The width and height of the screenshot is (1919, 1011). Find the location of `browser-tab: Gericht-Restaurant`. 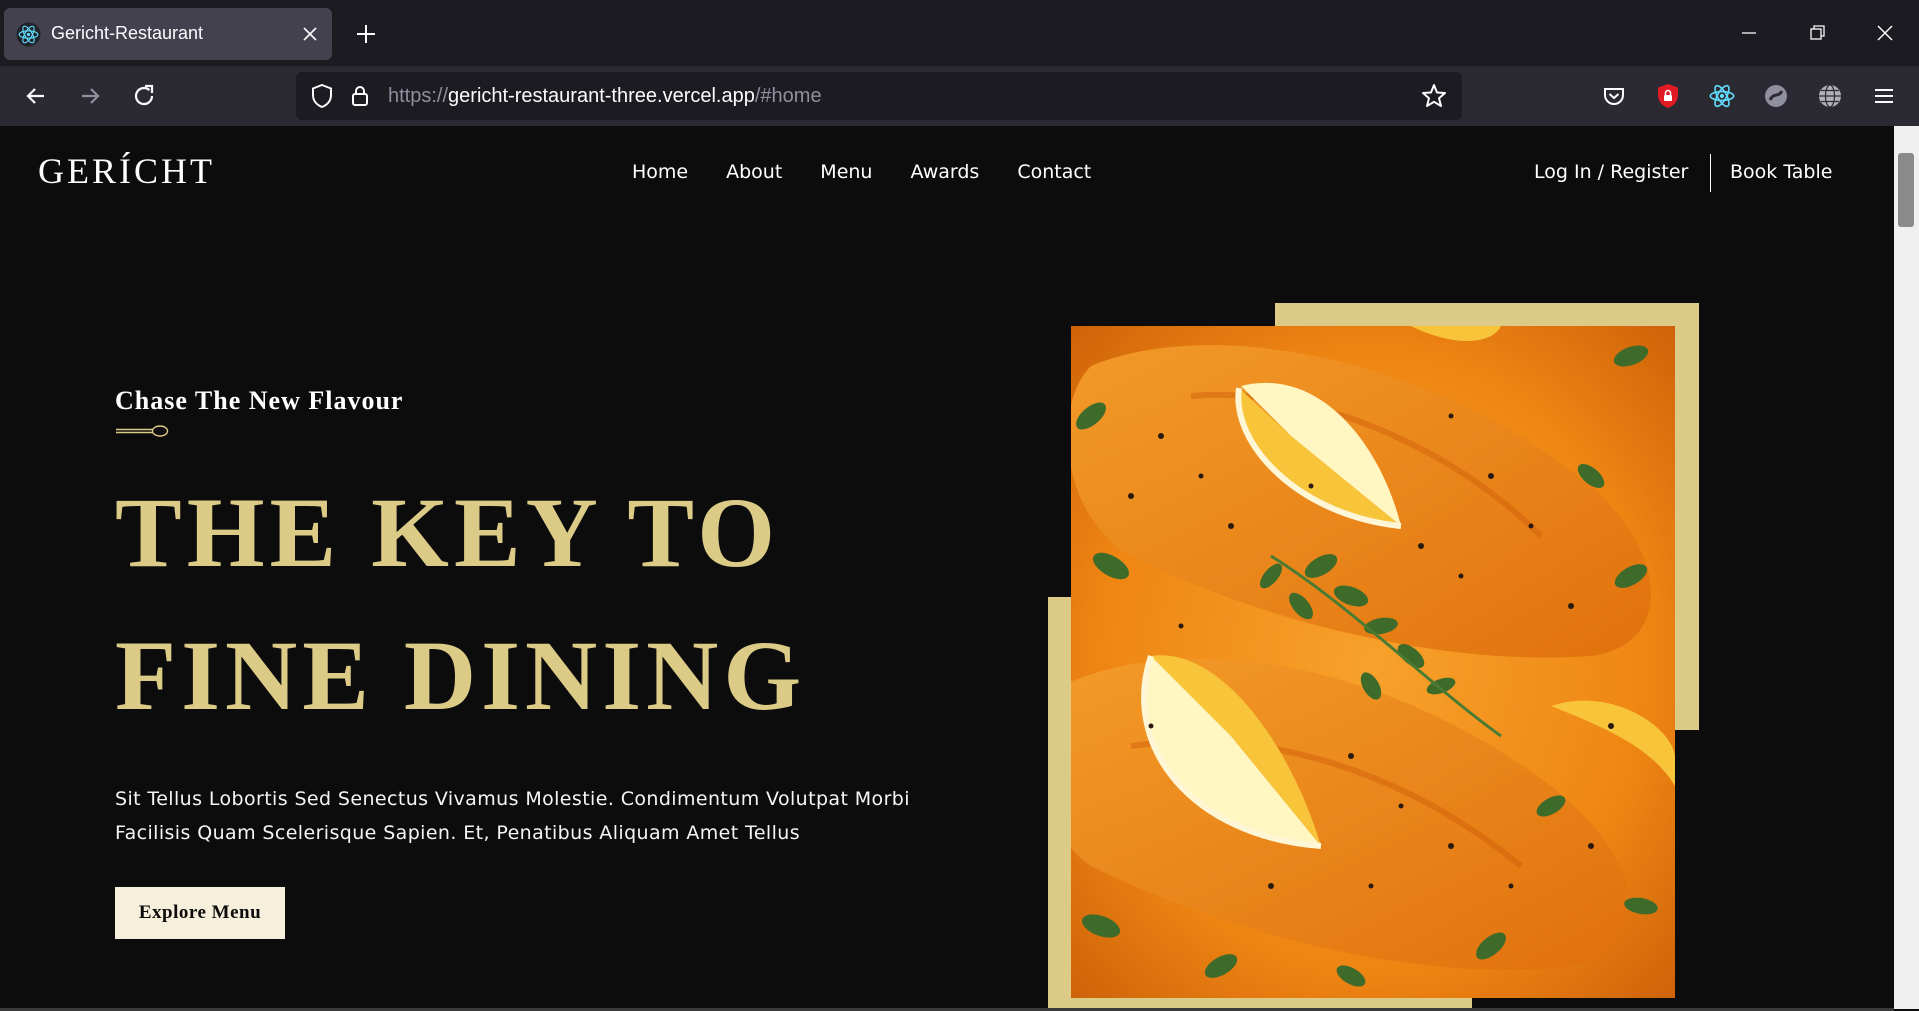

browser-tab: Gericht-Restaurant is located at coordinates (168, 34).